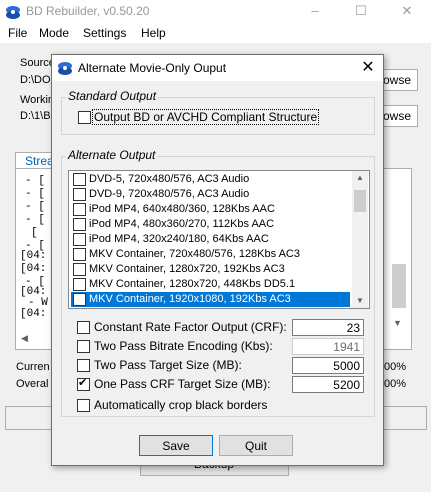 The image size is (431, 492). What do you see at coordinates (328, 327) in the screenshot?
I see `crf-input: 23` at bounding box center [328, 327].